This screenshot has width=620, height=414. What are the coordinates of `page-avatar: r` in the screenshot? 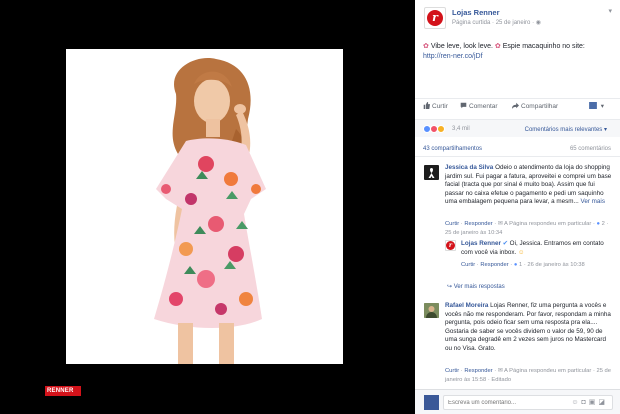 It's located at (435, 18).